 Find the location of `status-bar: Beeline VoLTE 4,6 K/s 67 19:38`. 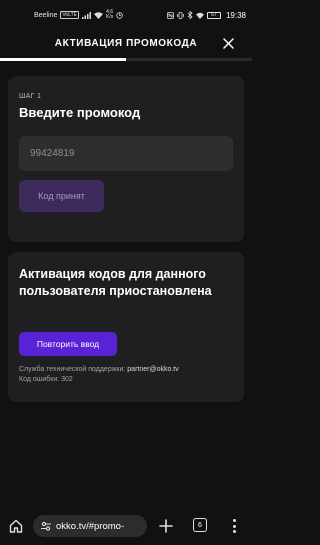

status-bar: Beeline VoLTE 4,6 K/s 67 19:38 is located at coordinates (126, 15).